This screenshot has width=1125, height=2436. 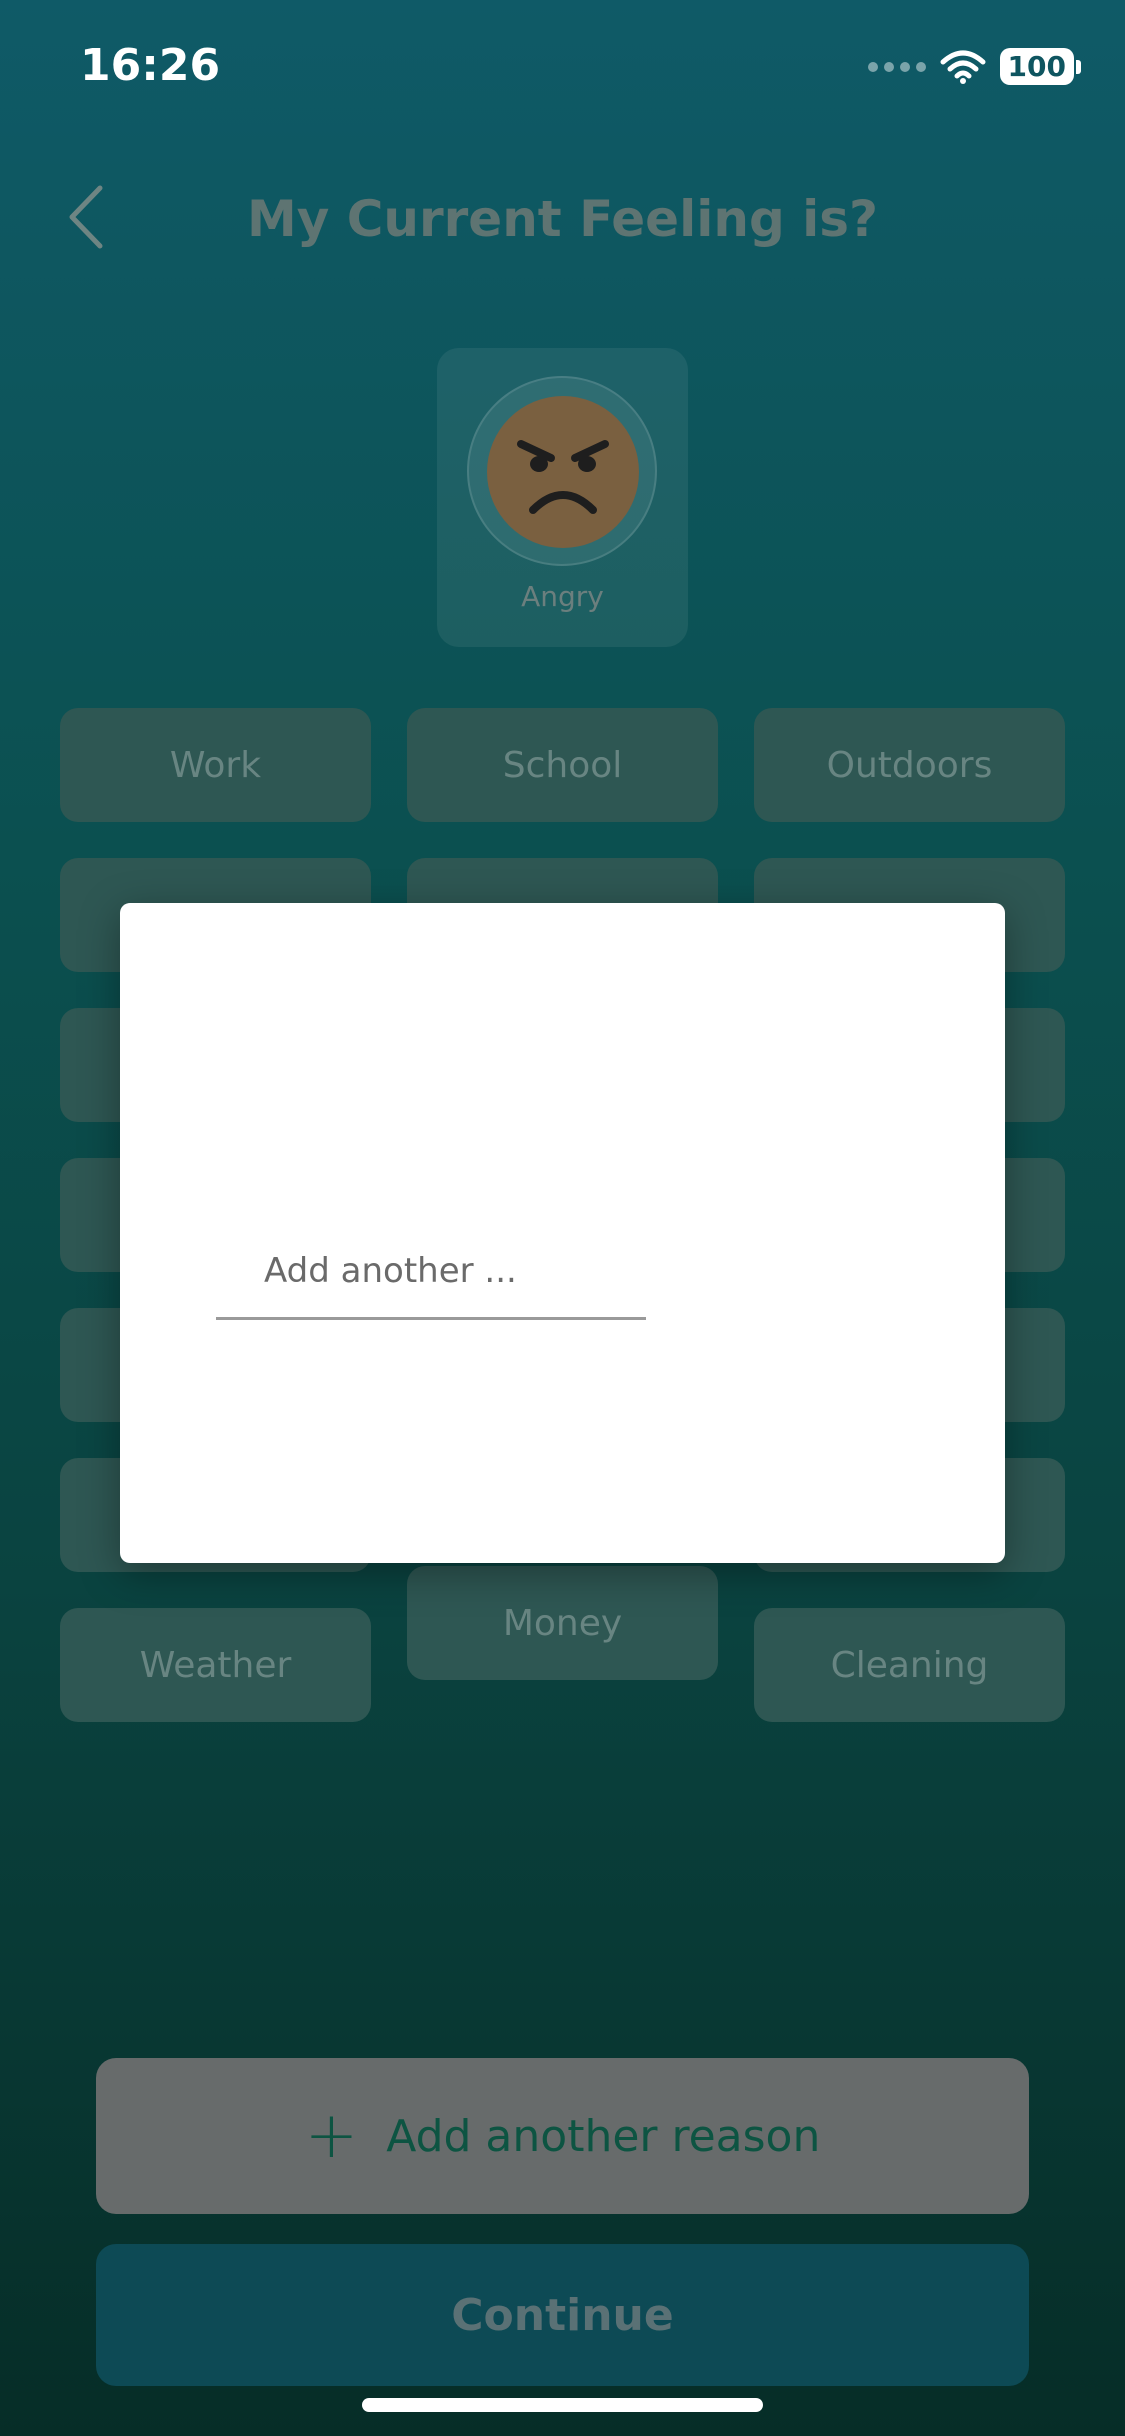 I want to click on battery-icon: 100, so click(x=1040, y=66).